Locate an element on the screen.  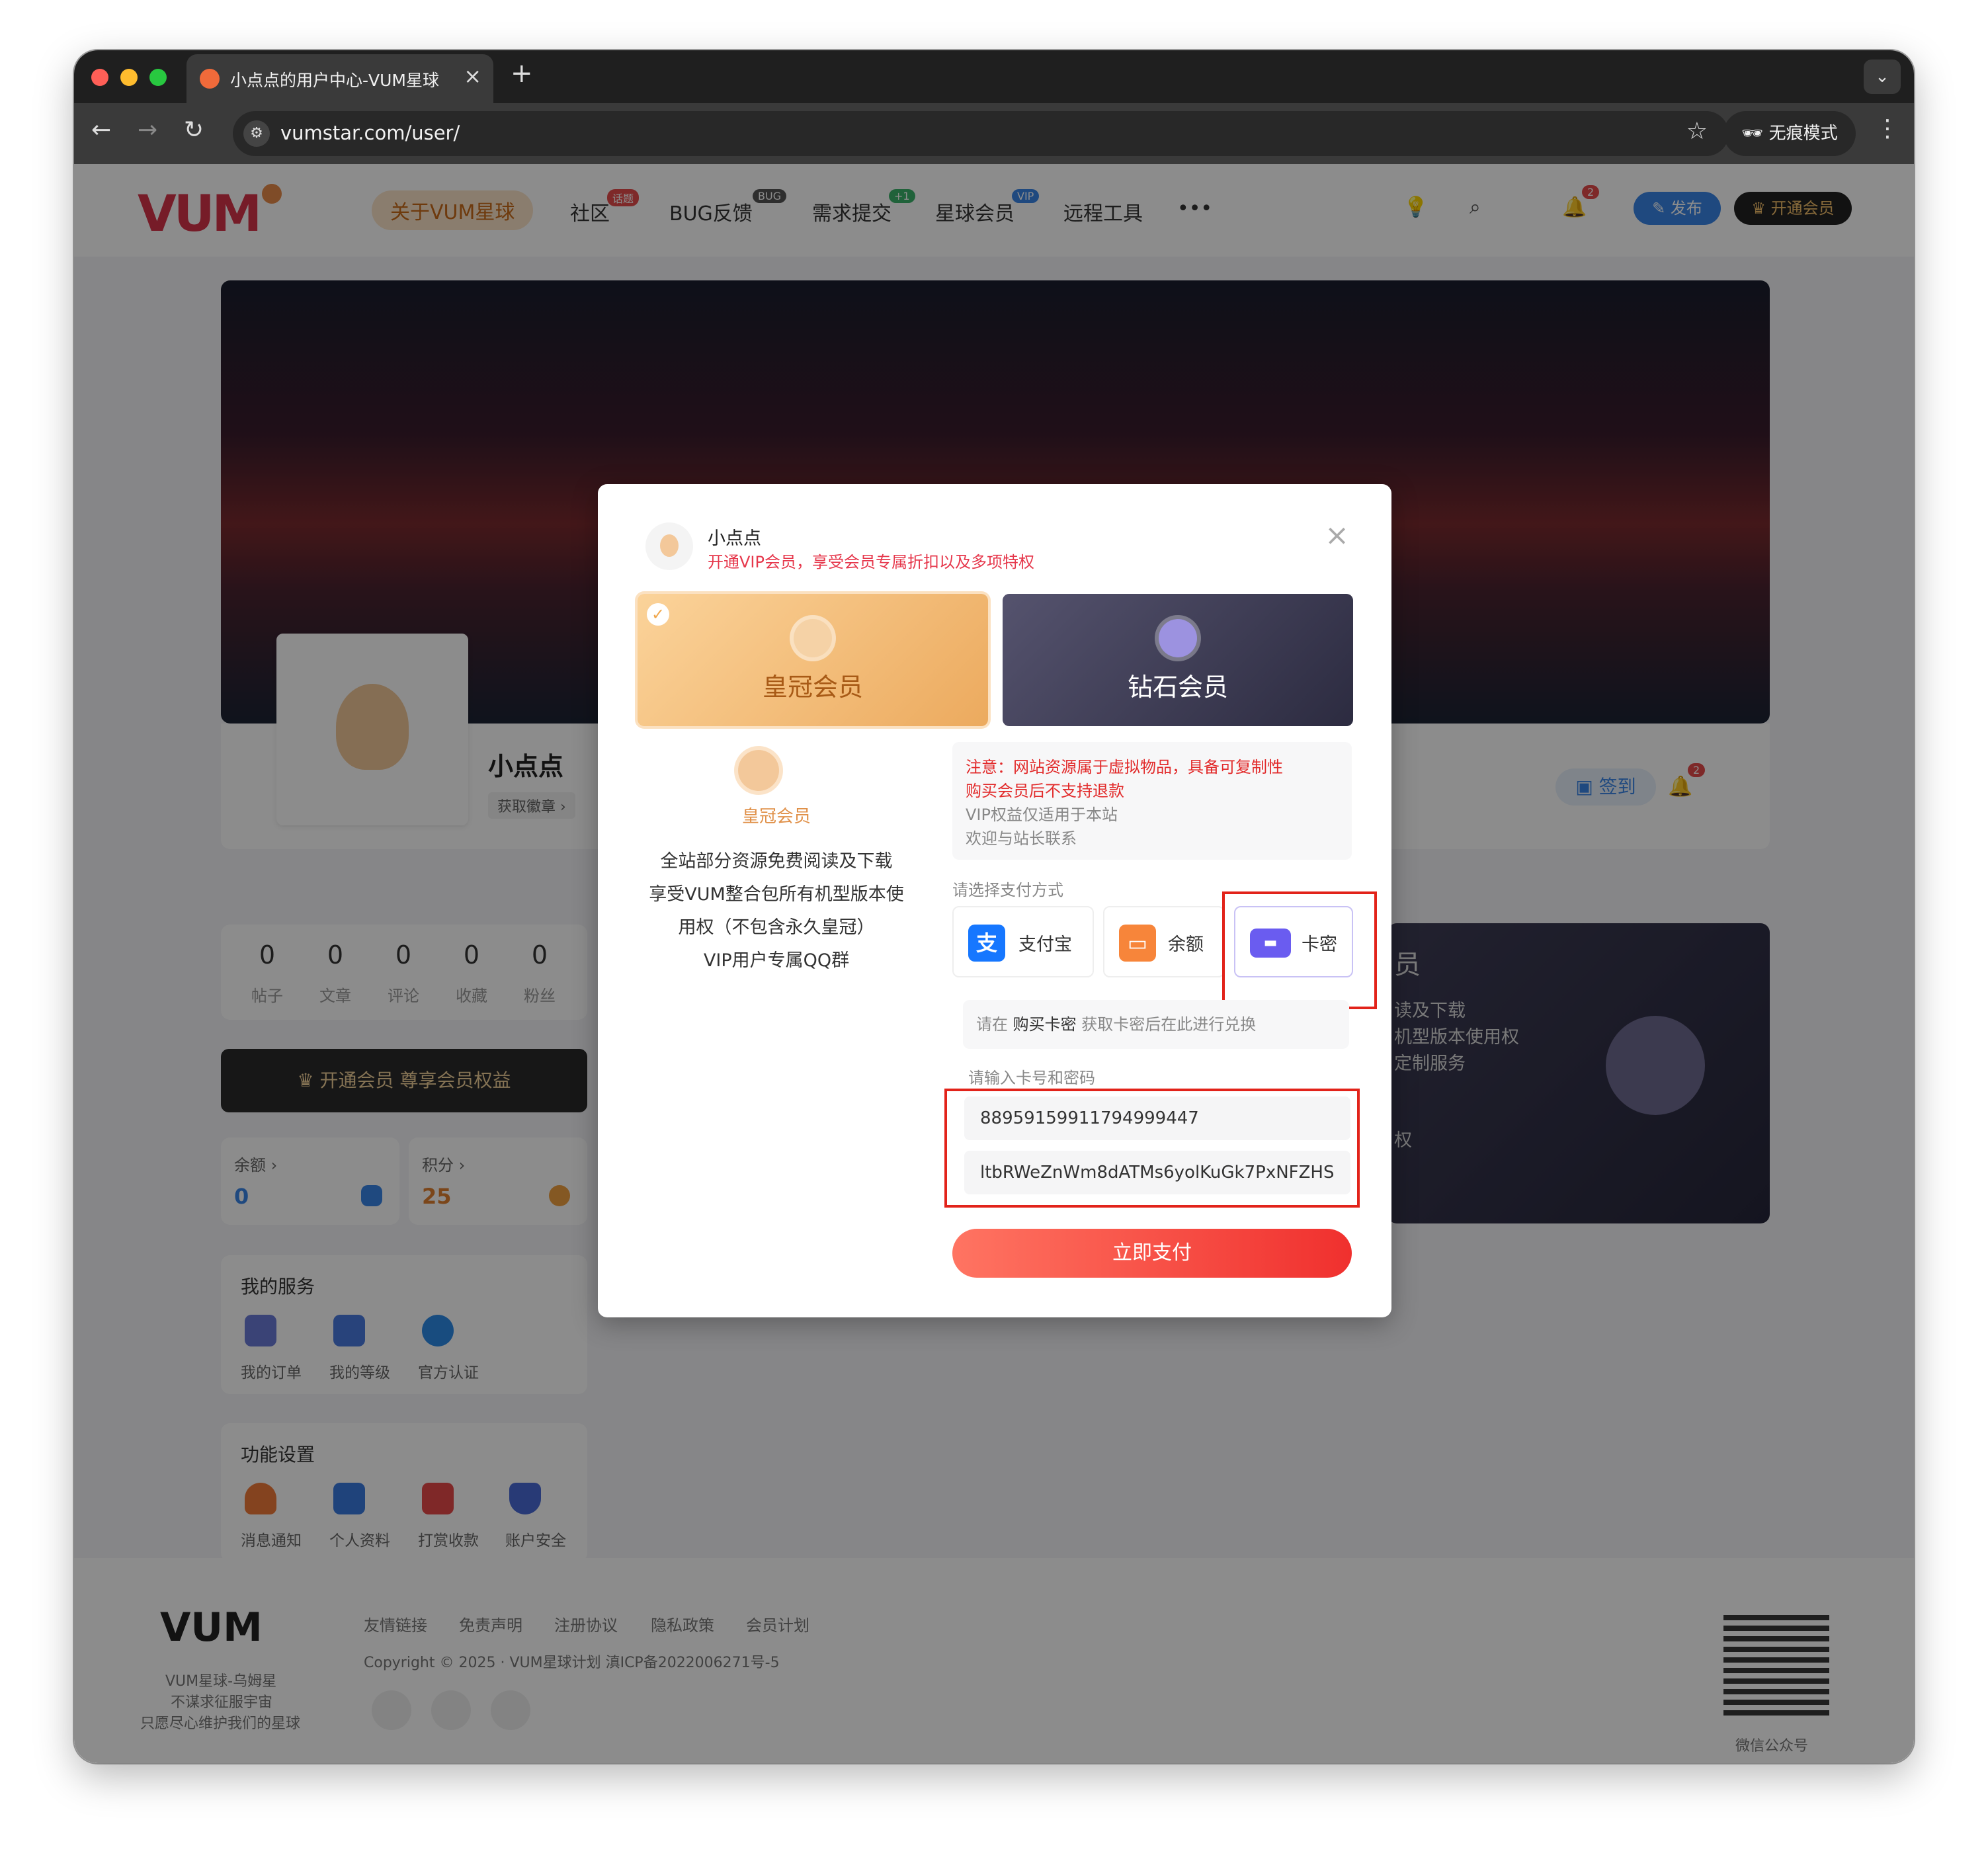
incognito-label: 无痕模式 is located at coordinates (1803, 134).